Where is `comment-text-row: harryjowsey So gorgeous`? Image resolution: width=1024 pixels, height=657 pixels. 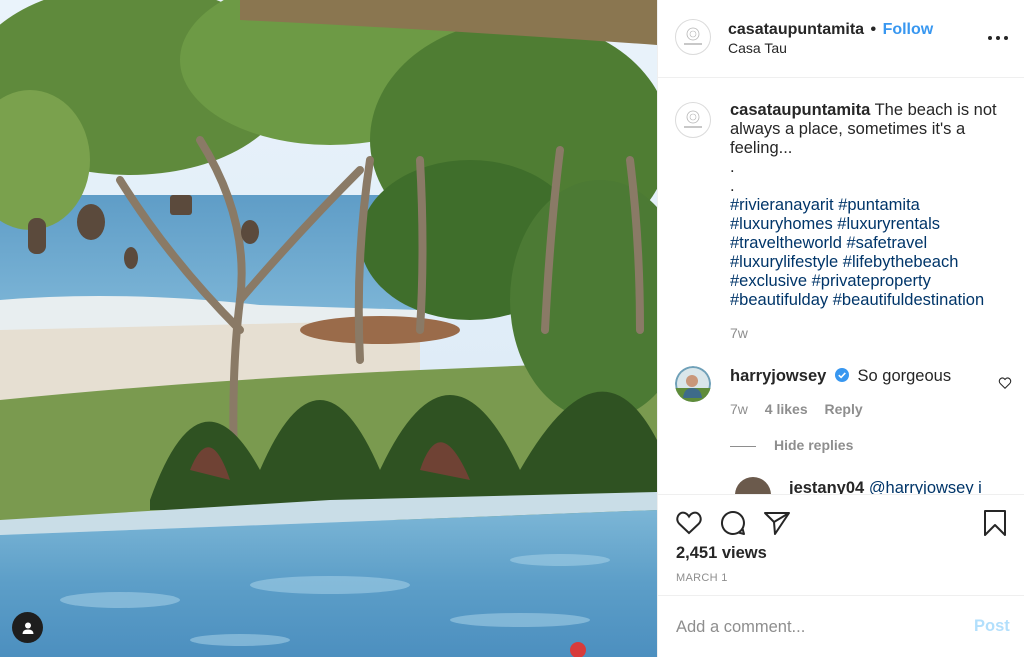 comment-text-row: harryjowsey So gorgeous is located at coordinates (840, 376).